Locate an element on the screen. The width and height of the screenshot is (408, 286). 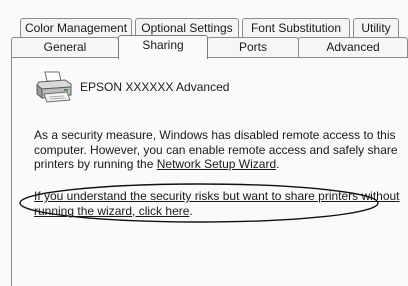
network-setup-wizard-link: Network Setup Wizard is located at coordinates (216, 164).